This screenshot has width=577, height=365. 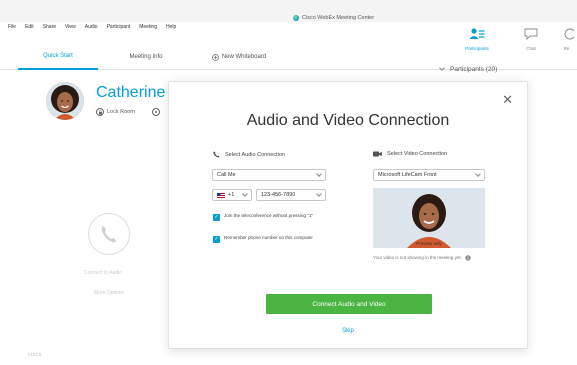 I want to click on avatar, so click(x=65, y=101).